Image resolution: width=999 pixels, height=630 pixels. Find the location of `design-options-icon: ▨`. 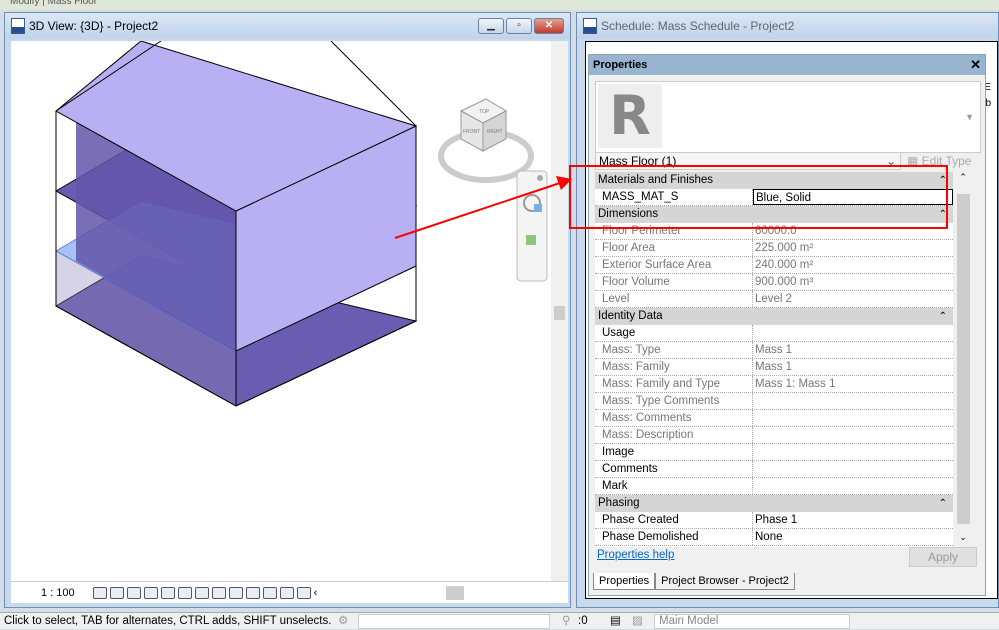

design-options-icon: ▨ is located at coordinates (637, 621).